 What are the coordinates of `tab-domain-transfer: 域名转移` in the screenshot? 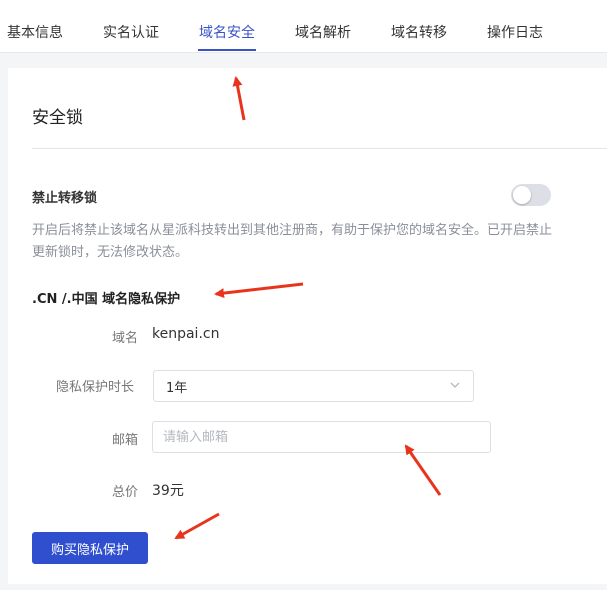 It's located at (419, 32).